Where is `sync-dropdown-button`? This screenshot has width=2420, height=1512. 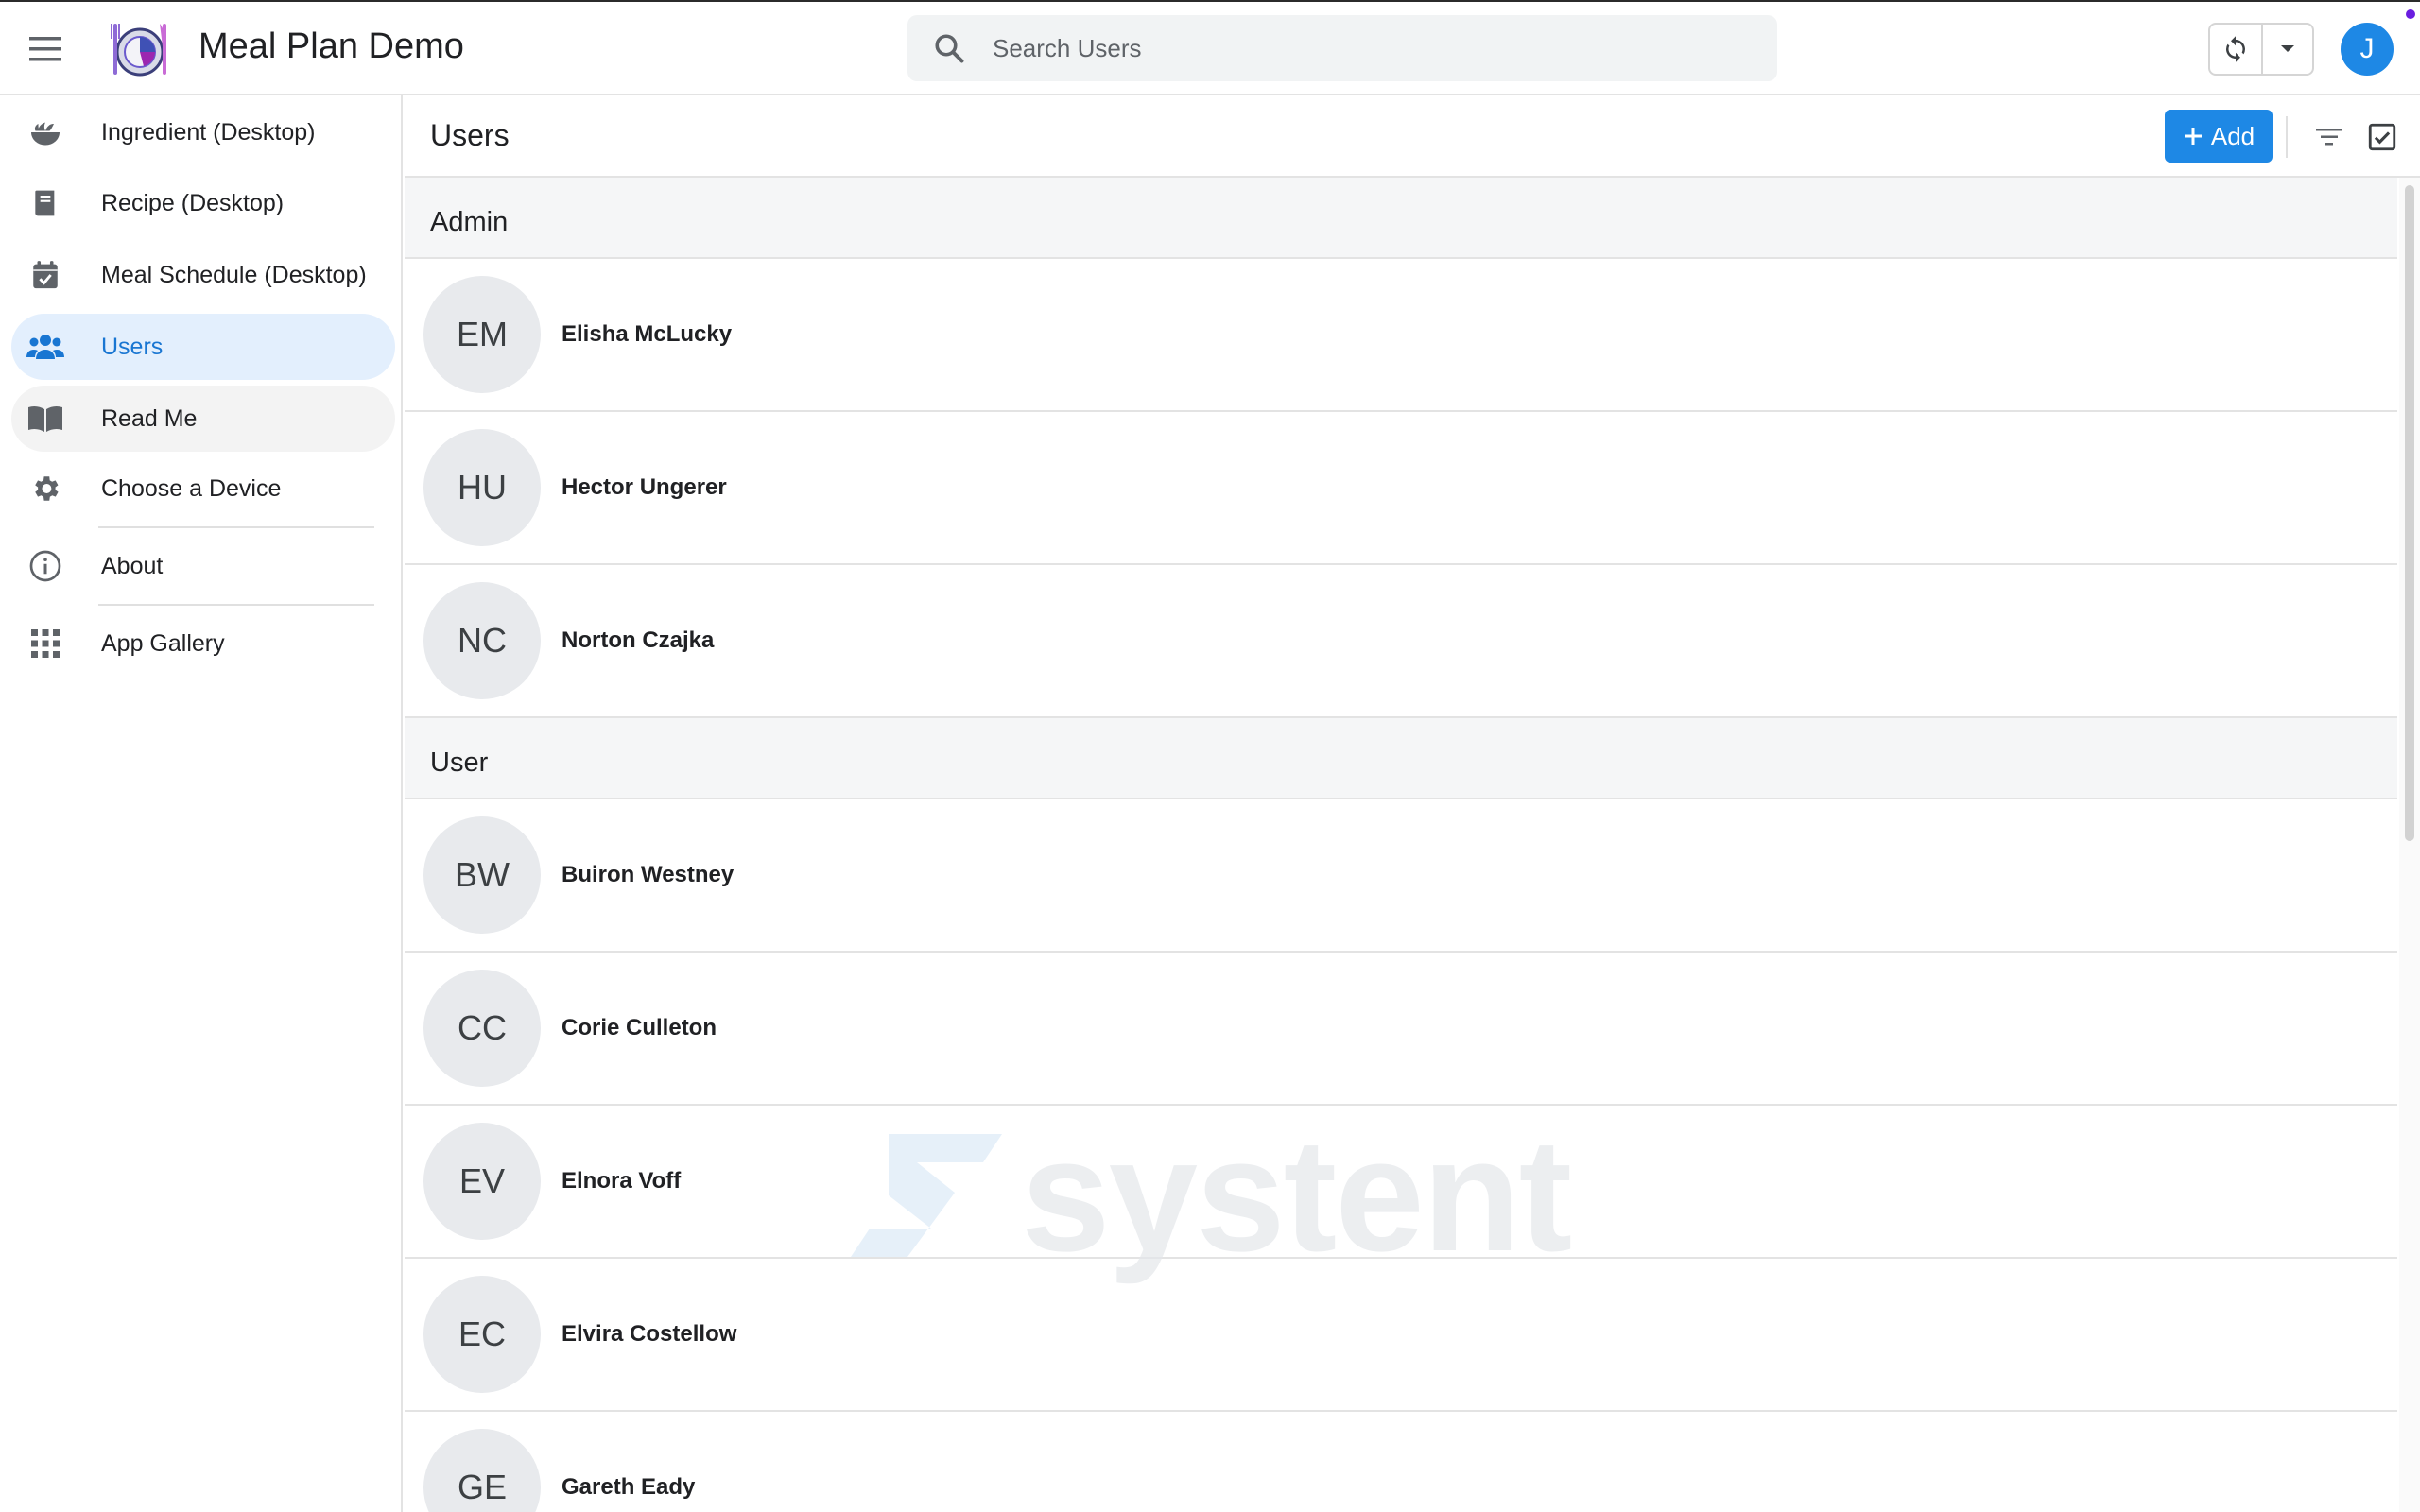 sync-dropdown-button is located at coordinates (2287, 49).